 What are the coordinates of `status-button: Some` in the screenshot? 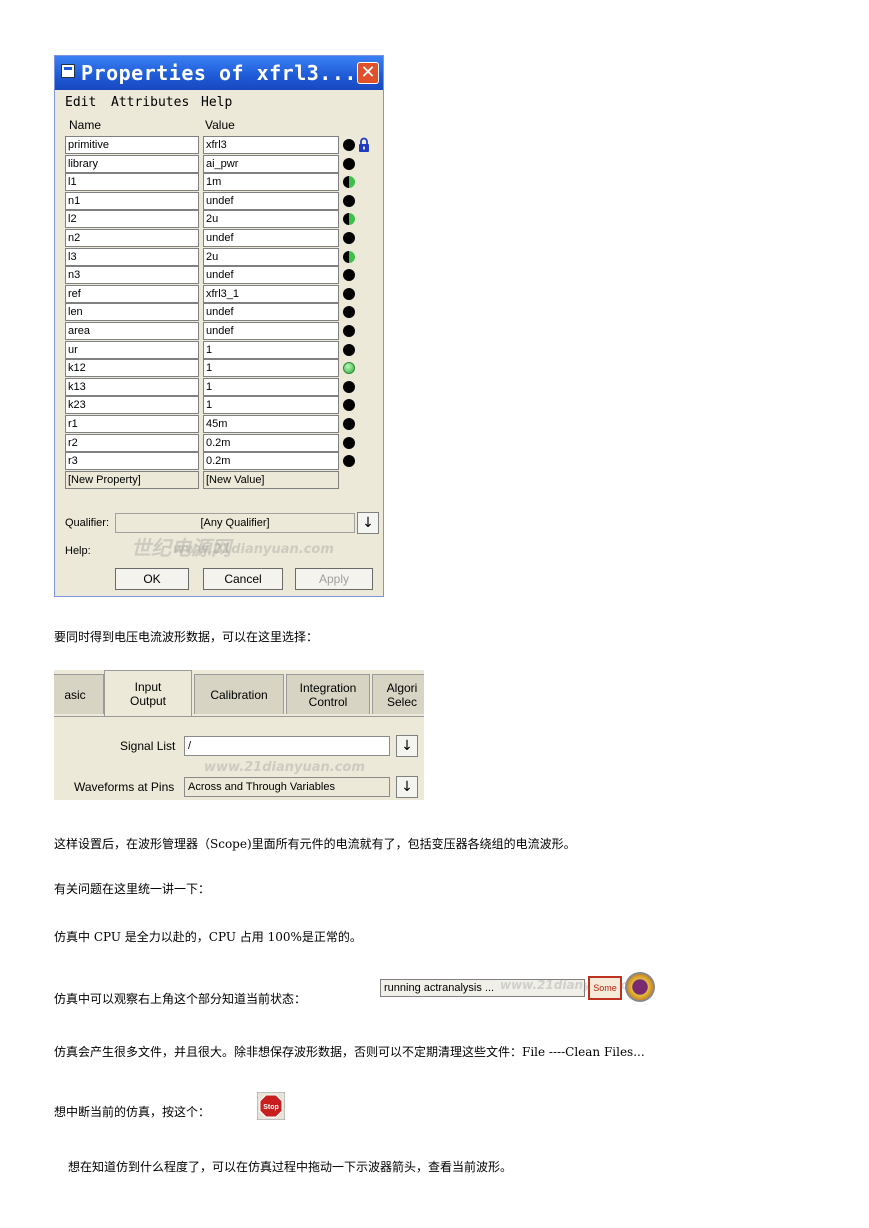 It's located at (605, 988).